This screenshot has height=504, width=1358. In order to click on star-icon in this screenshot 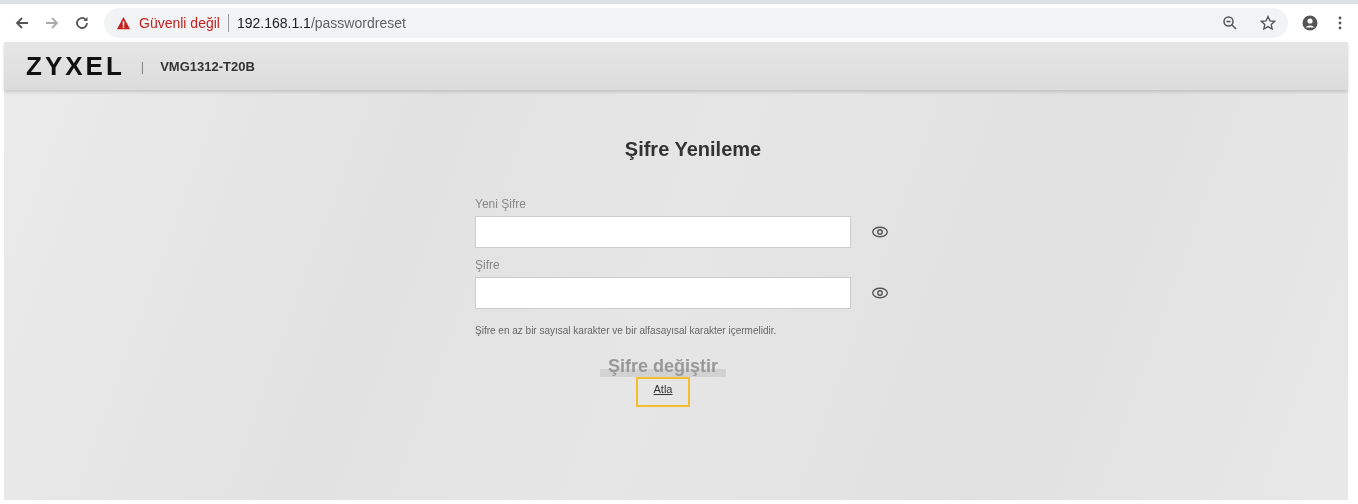, I will do `click(1268, 23)`.